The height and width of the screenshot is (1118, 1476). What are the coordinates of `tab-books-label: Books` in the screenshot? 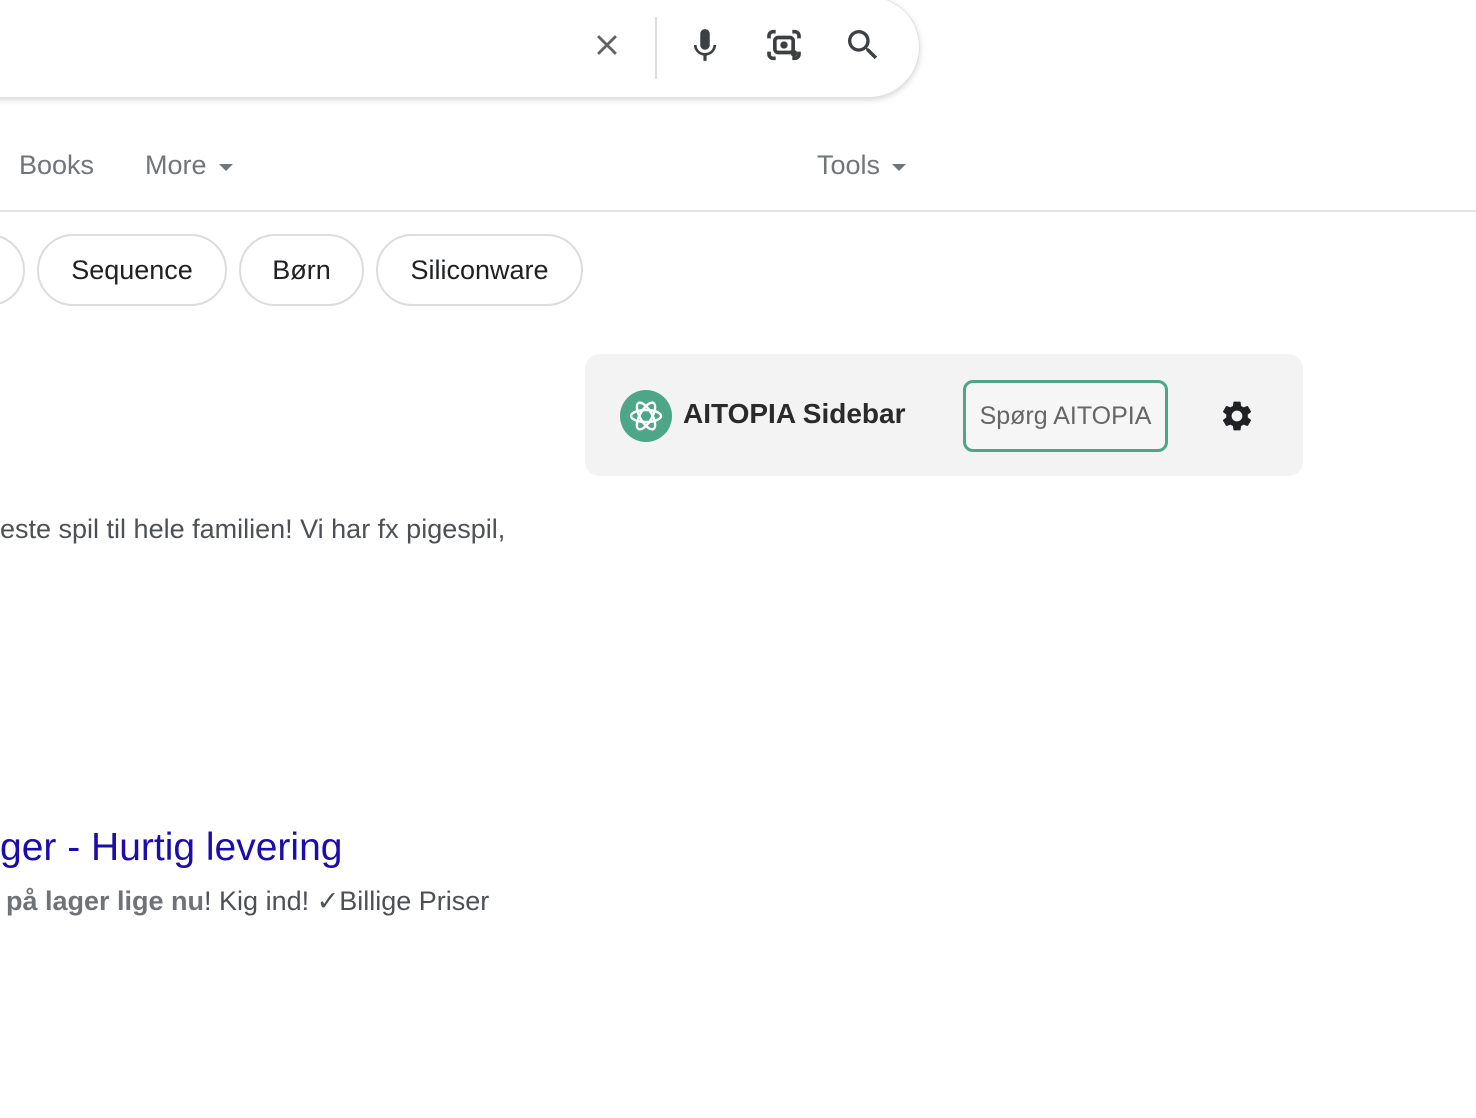 It's located at (57, 165).